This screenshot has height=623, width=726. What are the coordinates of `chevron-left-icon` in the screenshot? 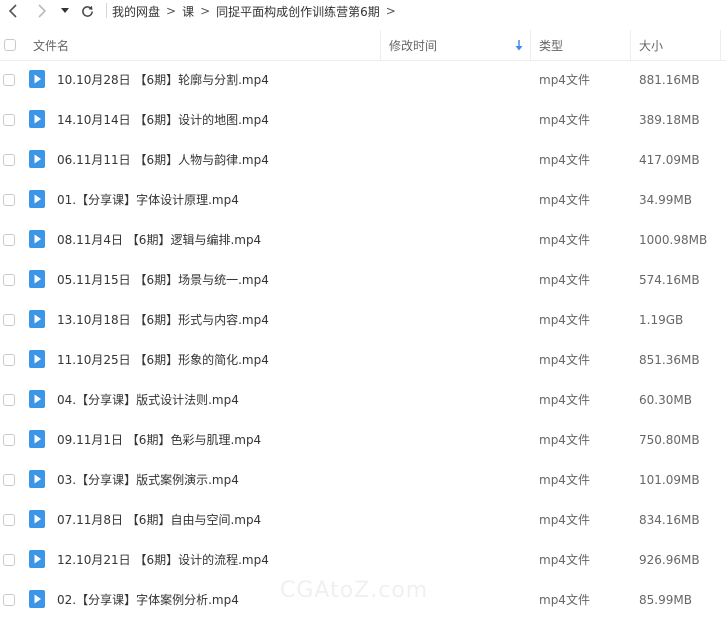 It's located at (12, 11).